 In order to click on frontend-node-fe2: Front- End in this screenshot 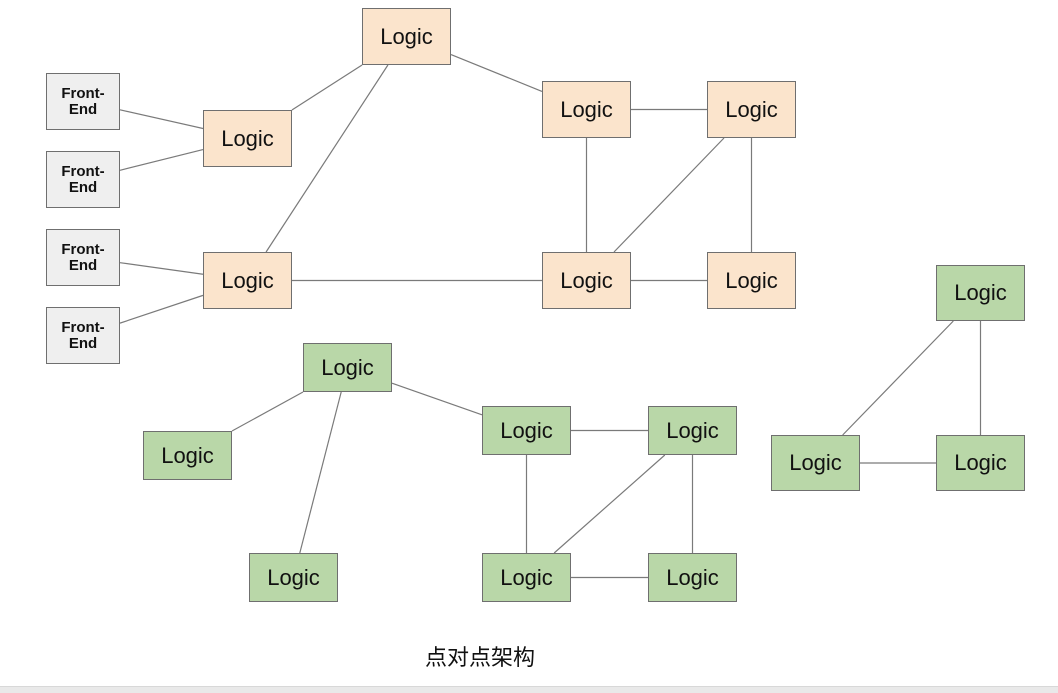, I will do `click(83, 179)`.